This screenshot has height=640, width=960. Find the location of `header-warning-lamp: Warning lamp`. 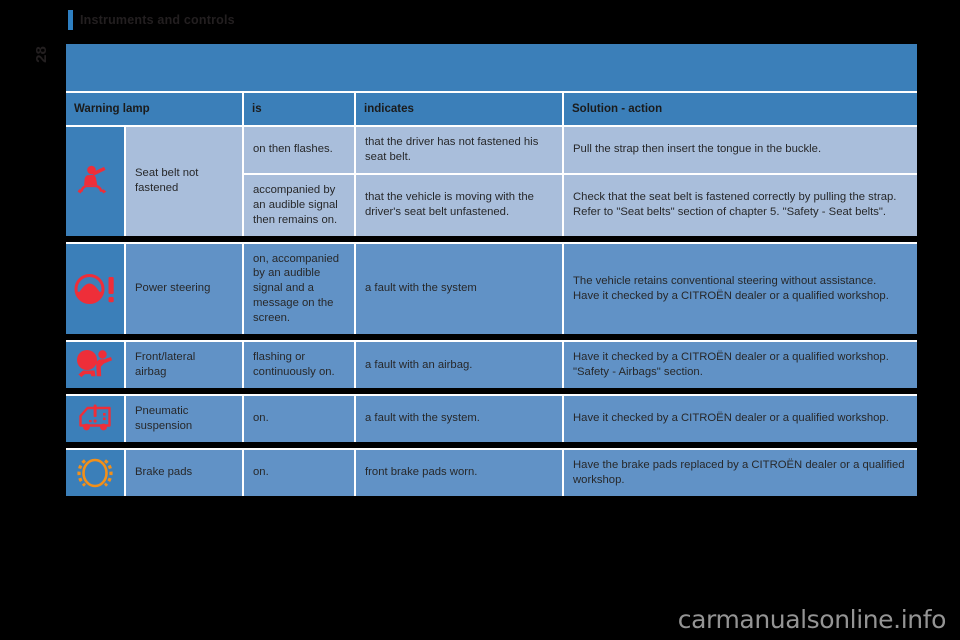

header-warning-lamp: Warning lamp is located at coordinates (155, 108).